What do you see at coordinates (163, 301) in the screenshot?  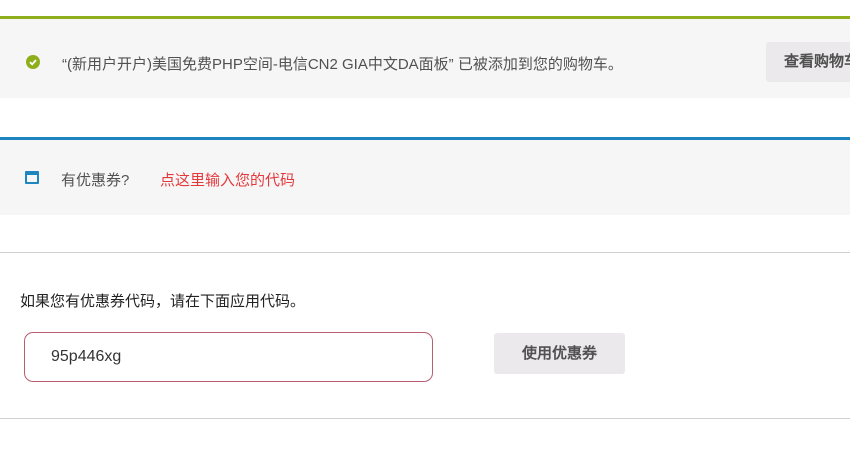 I see `coupon-description: 如果您有优惠券代码，请在下面应用代码。` at bounding box center [163, 301].